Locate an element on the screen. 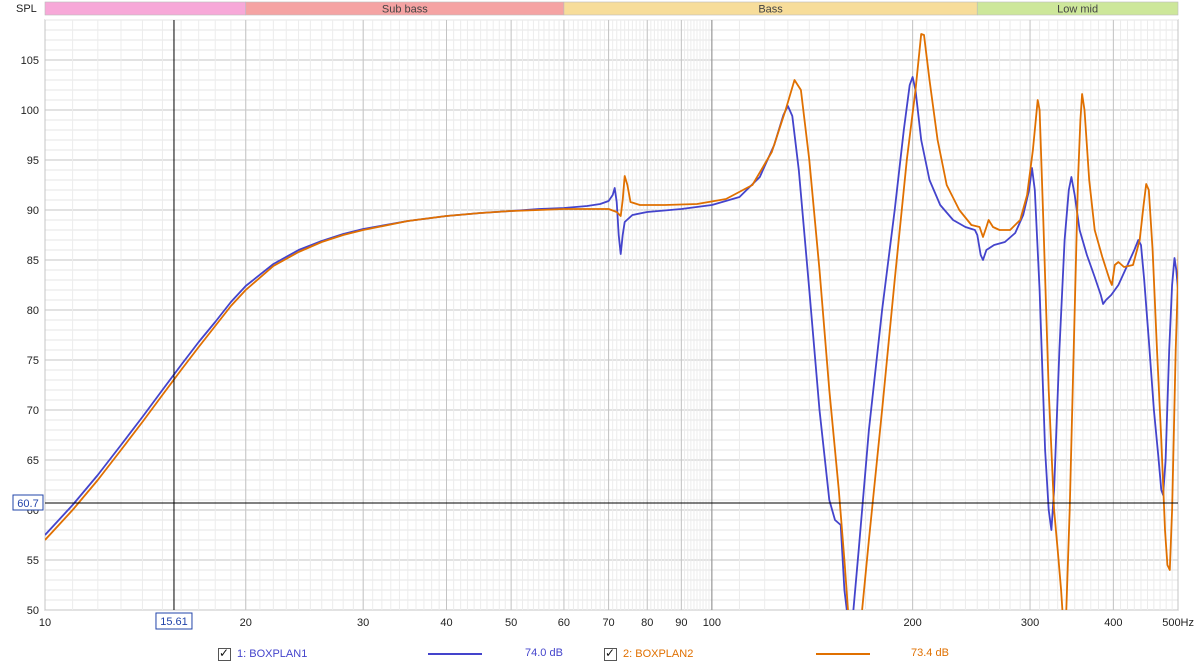  y-tick-label: 75 is located at coordinates (33, 361).